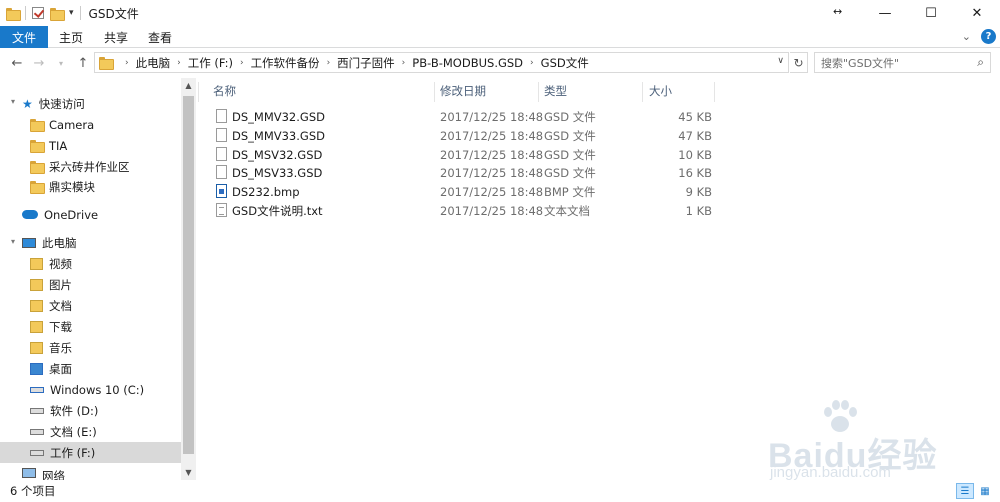 This screenshot has width=1000, height=502. Describe the element at coordinates (966, 36) in the screenshot. I see `expand-ribbon-icon: ⌄` at that location.